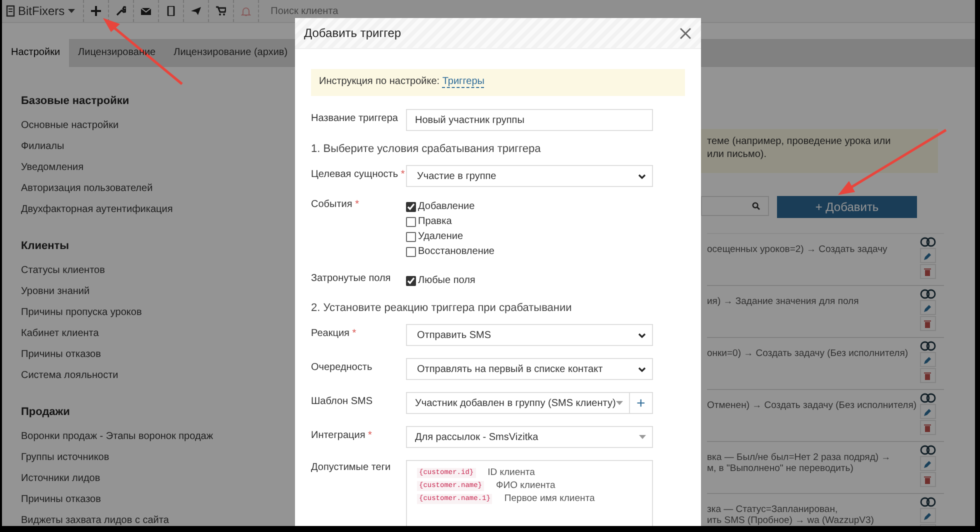 The width and height of the screenshot is (980, 532). Describe the element at coordinates (36, 53) in the screenshot. I see `tab: Настройки` at that location.